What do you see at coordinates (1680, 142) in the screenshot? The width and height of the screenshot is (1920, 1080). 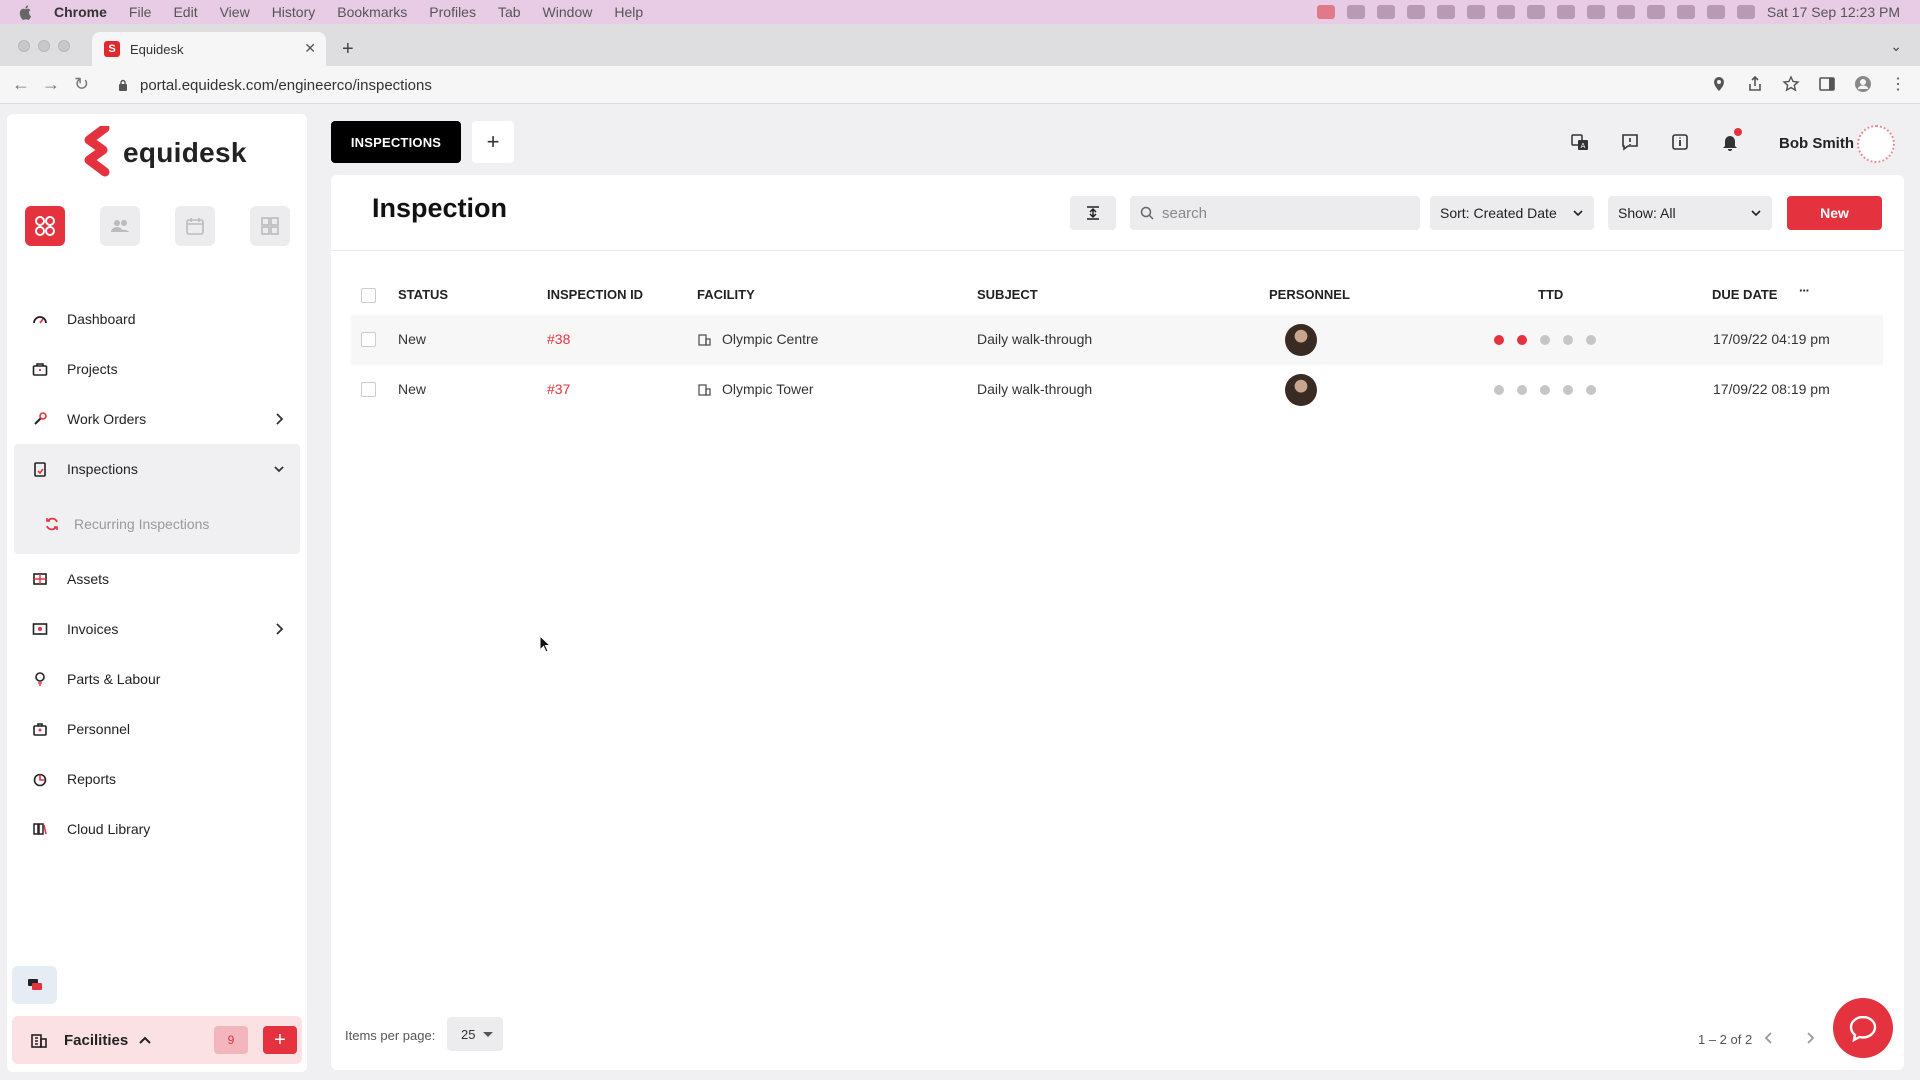 I see `info-icon` at bounding box center [1680, 142].